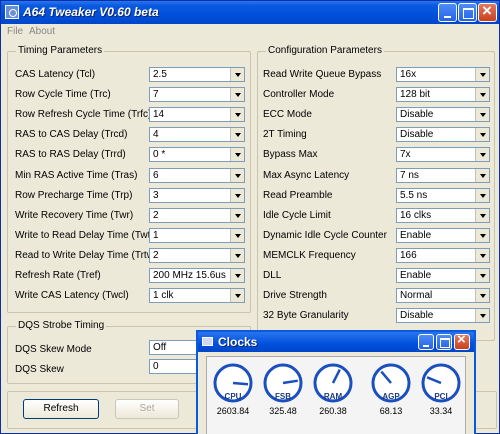 This screenshot has height=434, width=500. Describe the element at coordinates (443, 215) in the screenshot. I see `config-select-idle-cycle-limit: 16 clks` at that location.